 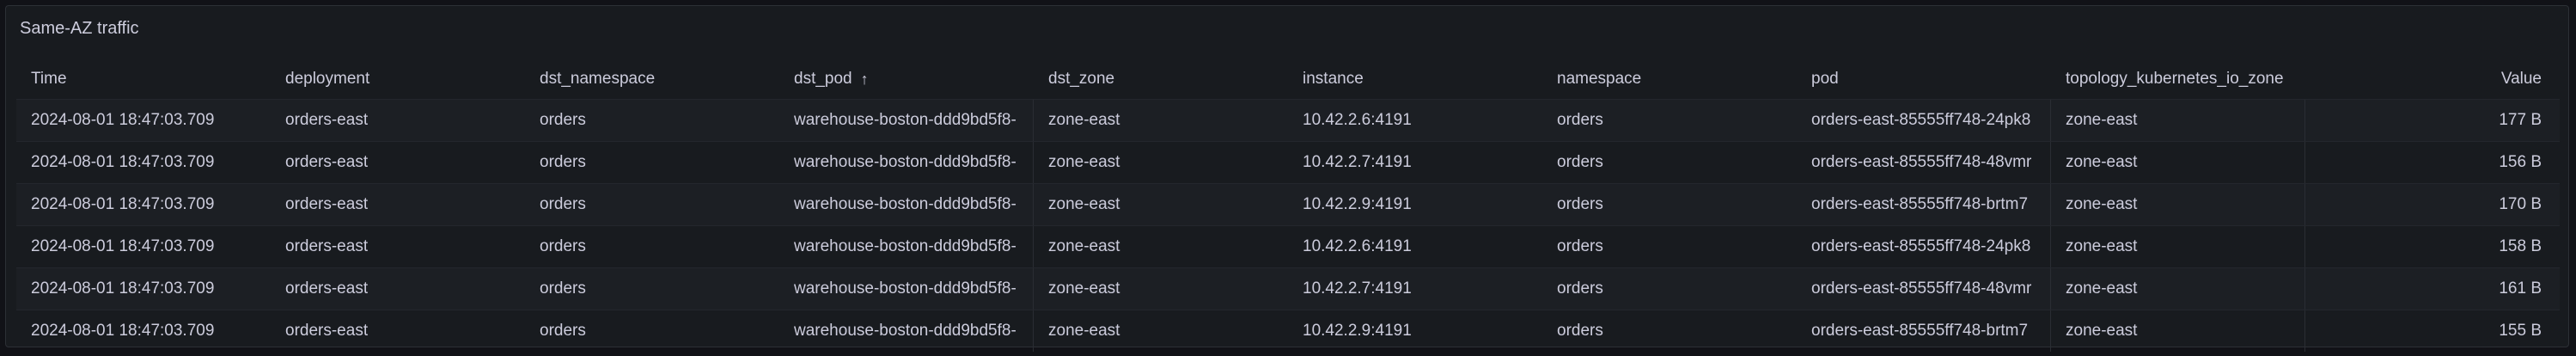 What do you see at coordinates (2432, 79) in the screenshot?
I see `column-header-value: Value` at bounding box center [2432, 79].